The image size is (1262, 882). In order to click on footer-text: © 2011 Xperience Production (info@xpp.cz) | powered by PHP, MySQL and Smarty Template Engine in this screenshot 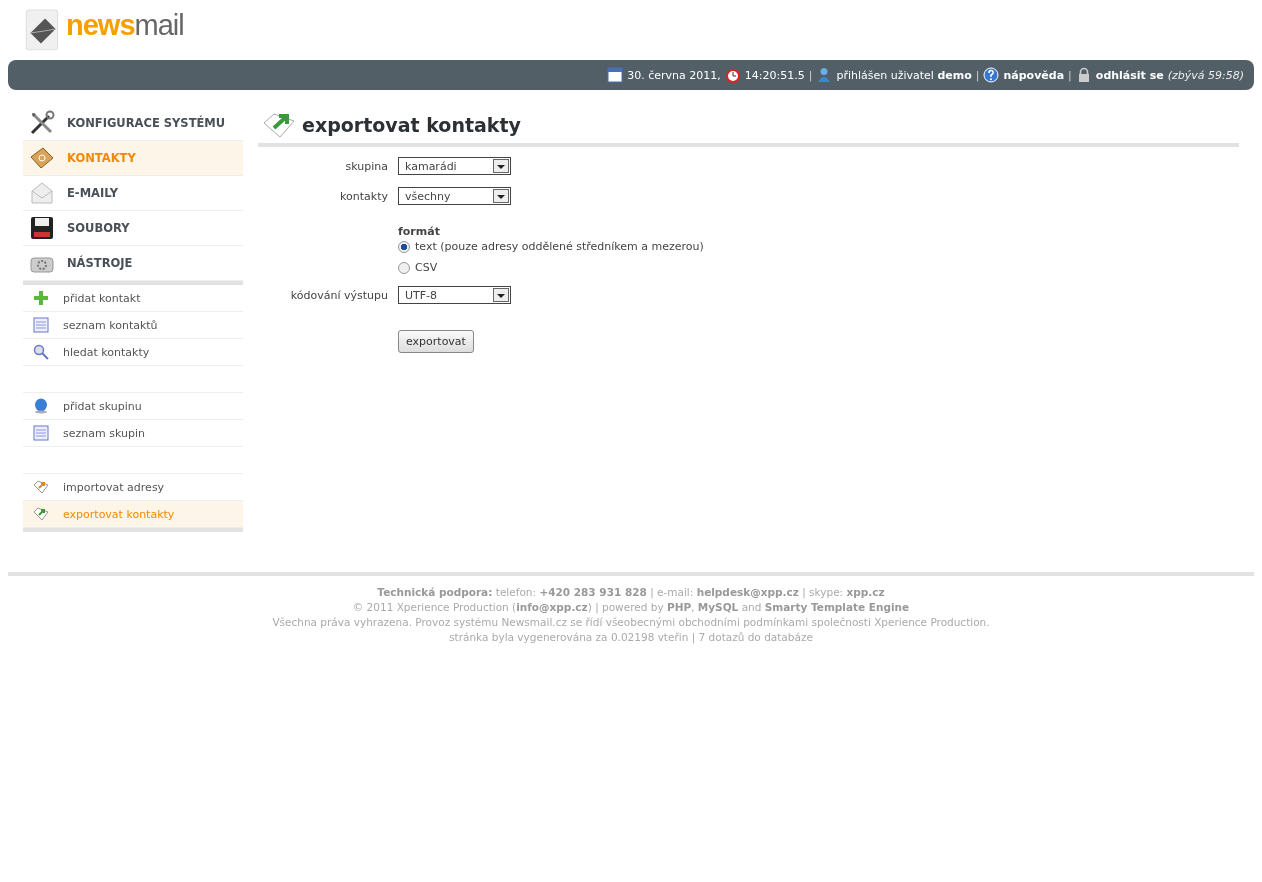, I will do `click(631, 607)`.